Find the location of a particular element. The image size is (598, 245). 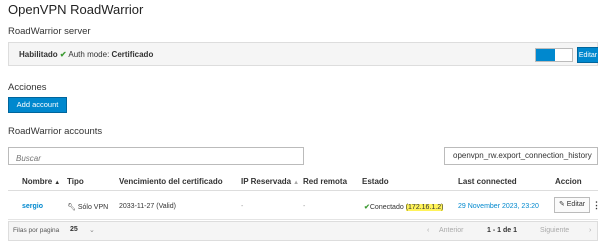

accounts-section-title: RoadWarrior accounts is located at coordinates (55, 131).